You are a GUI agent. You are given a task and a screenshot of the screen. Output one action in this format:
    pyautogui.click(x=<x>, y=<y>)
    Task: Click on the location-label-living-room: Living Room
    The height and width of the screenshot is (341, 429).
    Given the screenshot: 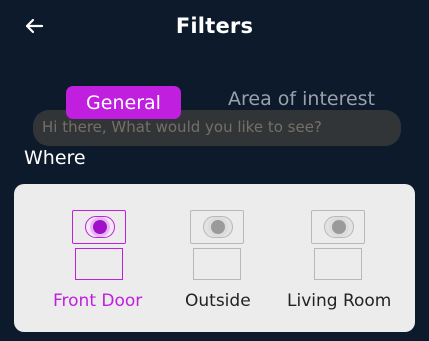 What is the action you would take?
    pyautogui.click(x=339, y=301)
    